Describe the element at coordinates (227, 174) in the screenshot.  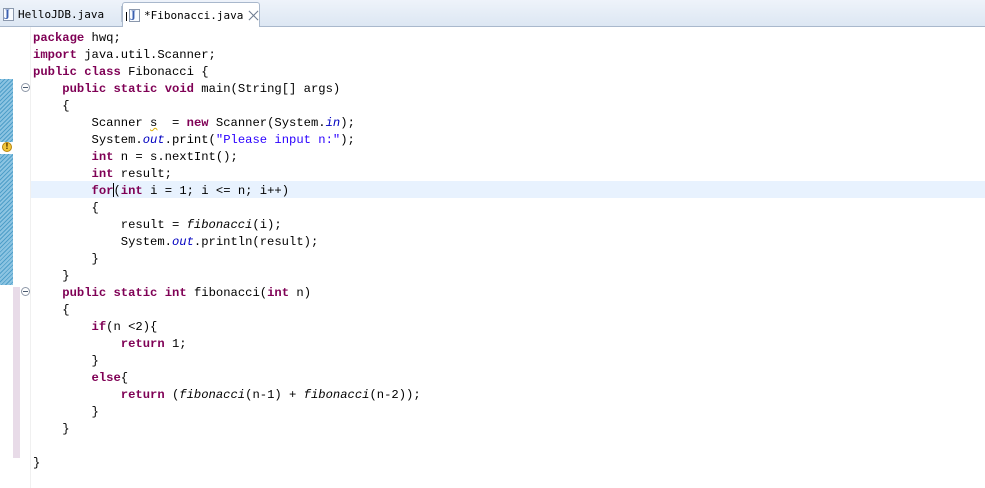
I see `code-line: int result;` at that location.